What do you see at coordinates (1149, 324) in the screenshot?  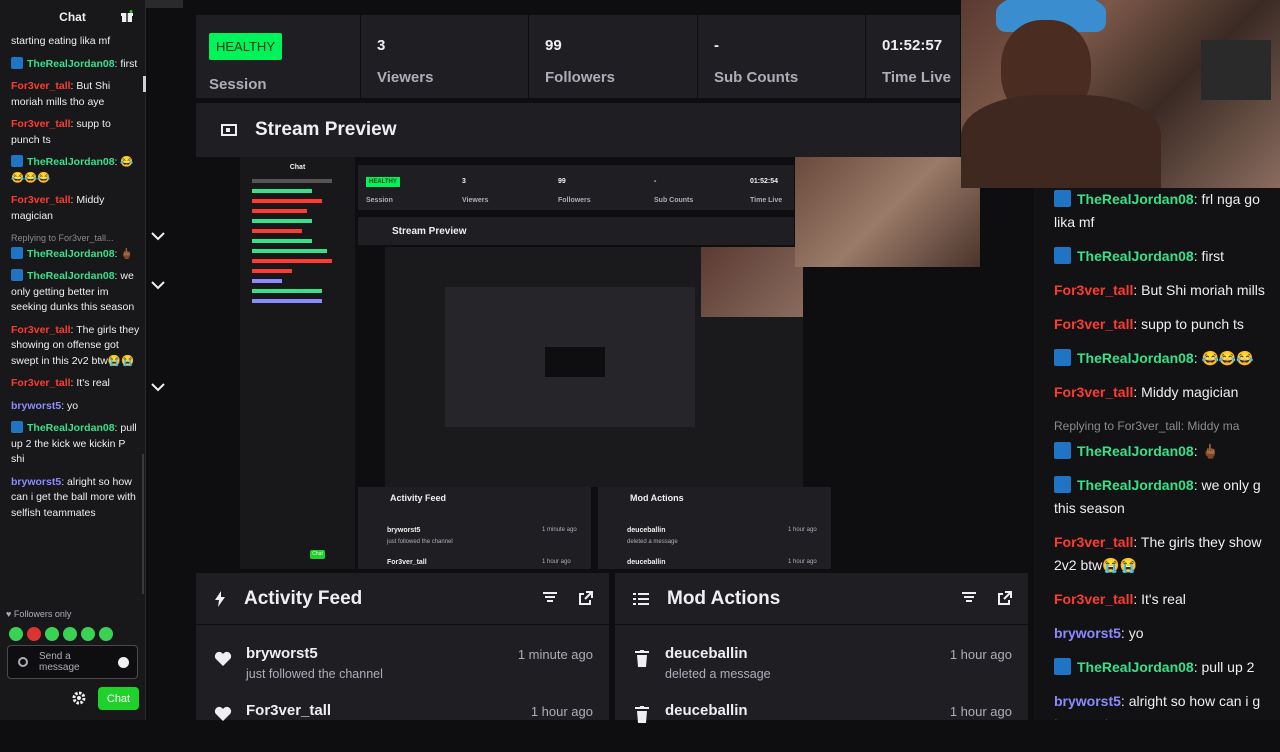 I see `overlay-message: For3ver_tall: supp to punch ts` at bounding box center [1149, 324].